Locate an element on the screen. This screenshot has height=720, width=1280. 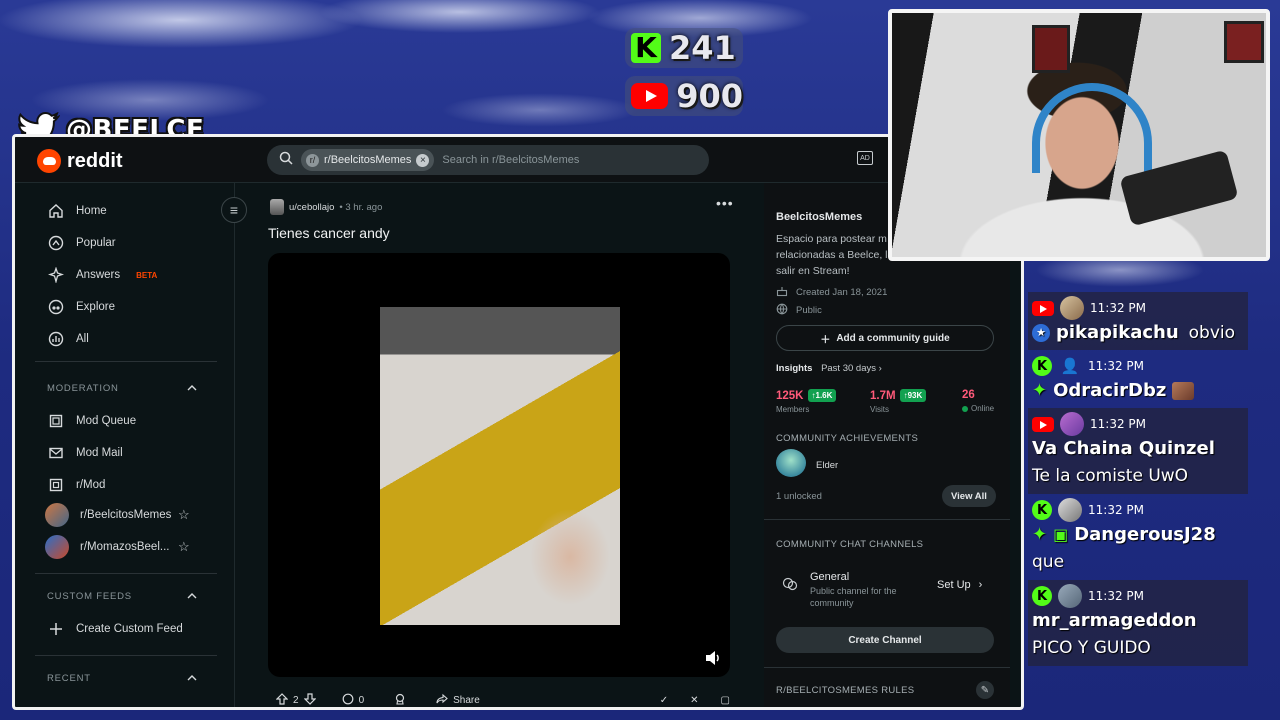
remove-button: ✕ is located at coordinates (694, 698).